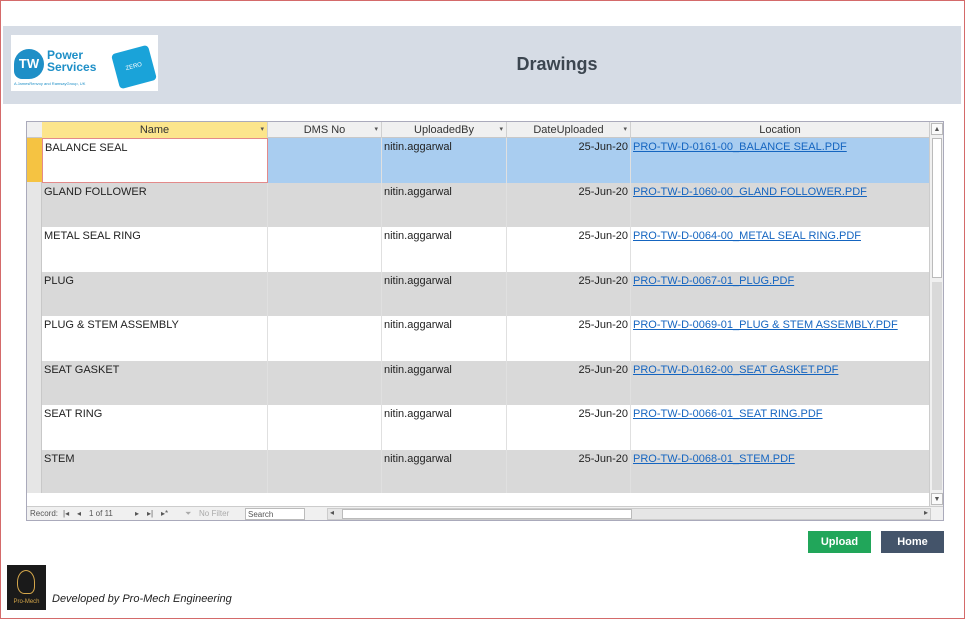 The height and width of the screenshot is (619, 965). What do you see at coordinates (926, 512) in the screenshot?
I see `scroll-right-icon: ▸` at bounding box center [926, 512].